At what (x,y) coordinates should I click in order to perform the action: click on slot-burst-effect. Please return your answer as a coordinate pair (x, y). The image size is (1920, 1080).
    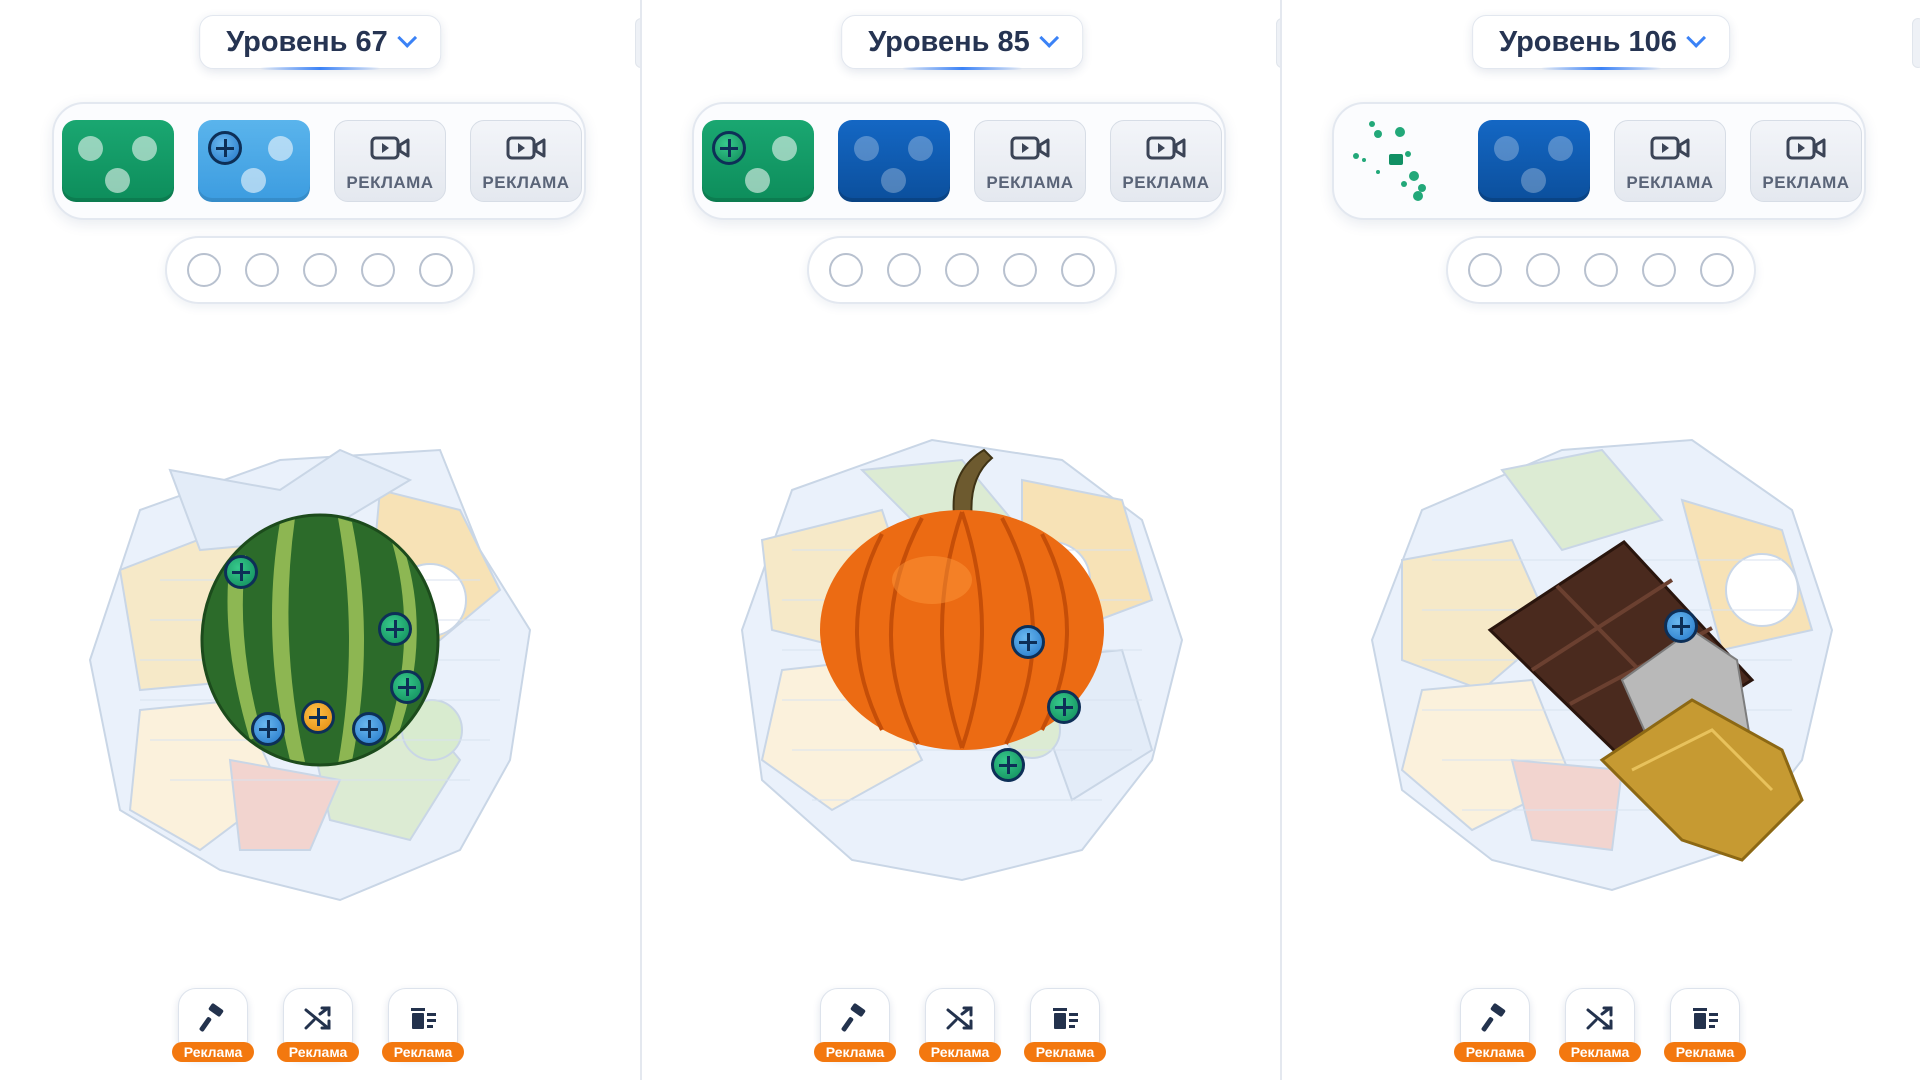
    Looking at the image, I should click on (1398, 161).